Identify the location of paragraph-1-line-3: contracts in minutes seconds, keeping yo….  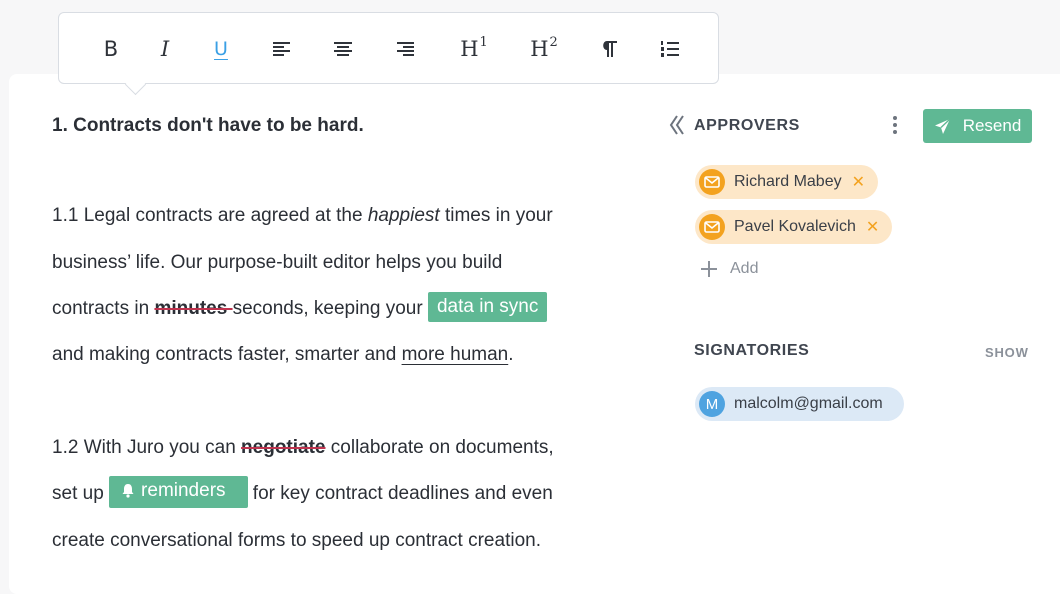
(300, 309).